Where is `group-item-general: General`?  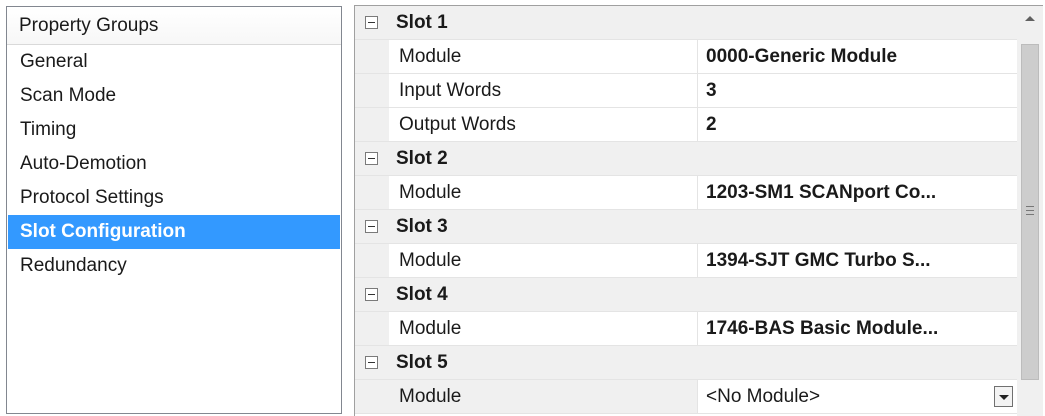 group-item-general: General is located at coordinates (174, 62).